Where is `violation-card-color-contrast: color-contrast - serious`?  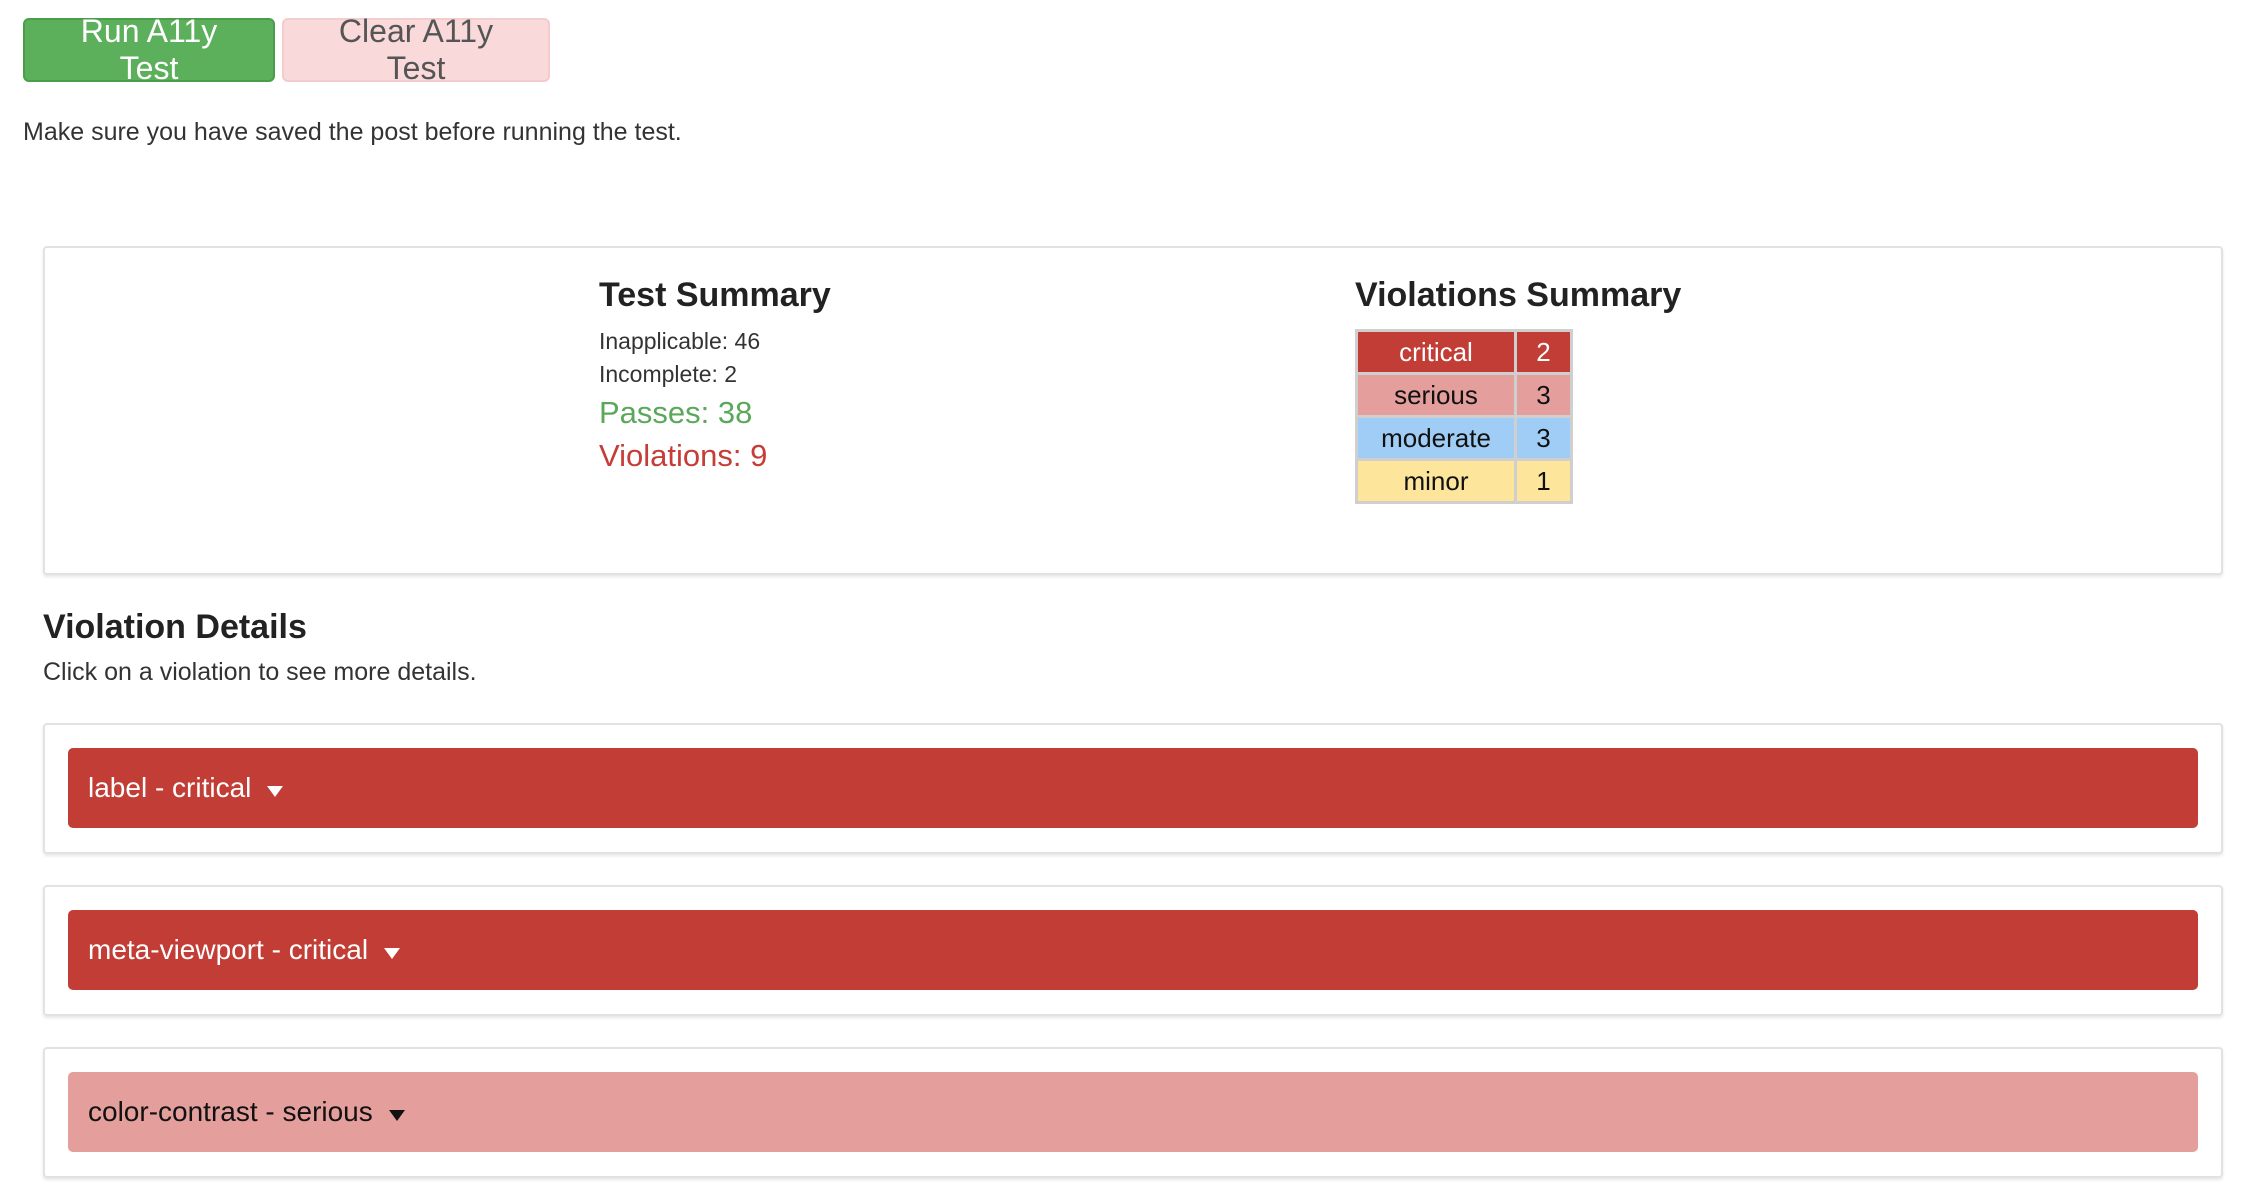 violation-card-color-contrast: color-contrast - serious is located at coordinates (1133, 1112).